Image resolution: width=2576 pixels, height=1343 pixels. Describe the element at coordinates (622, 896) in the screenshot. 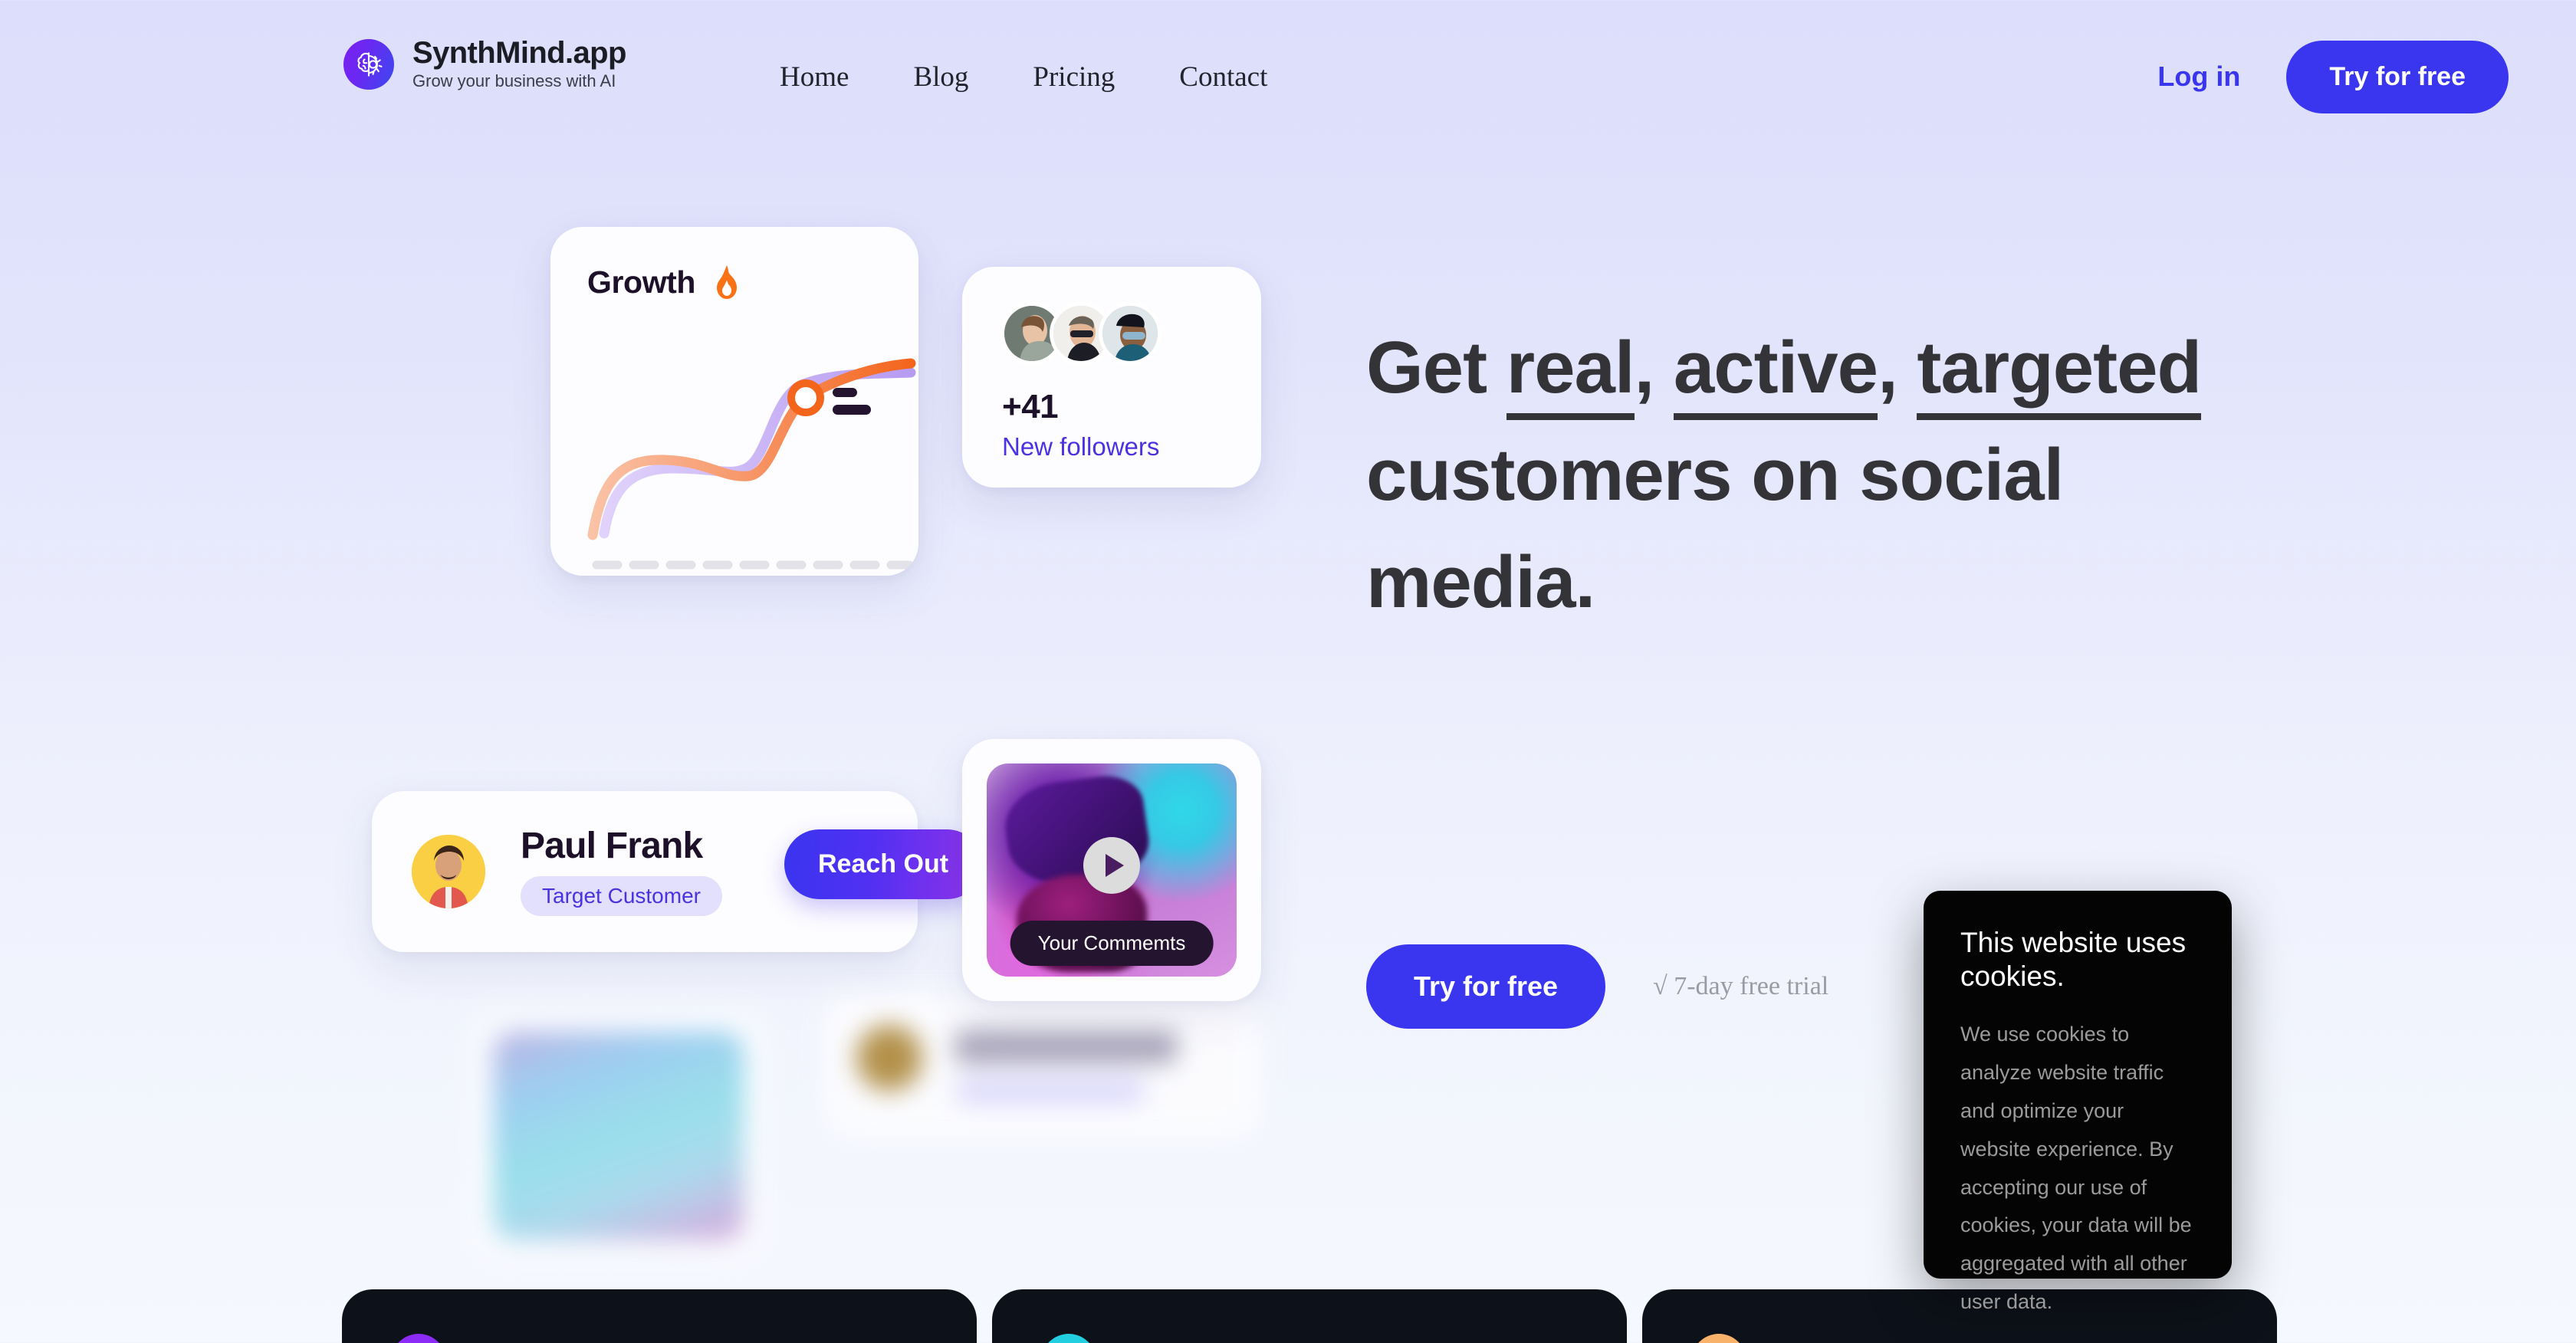

I see `status-badge: Target Customer` at that location.